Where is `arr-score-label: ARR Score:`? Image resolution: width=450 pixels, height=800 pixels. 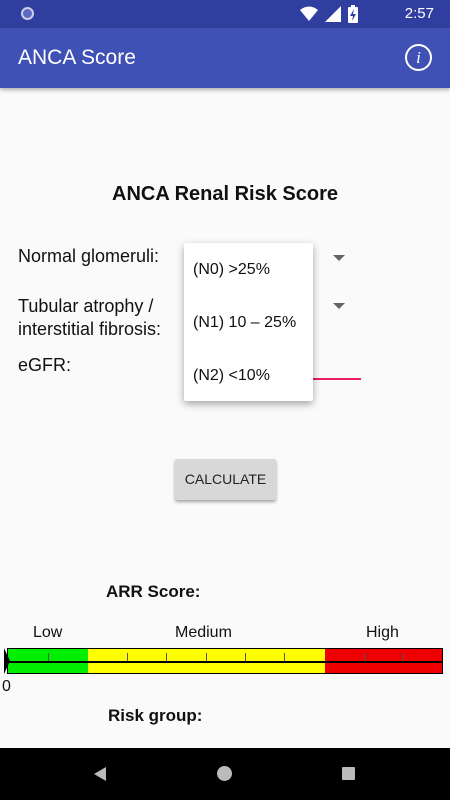
arr-score-label: ARR Score: is located at coordinates (153, 591).